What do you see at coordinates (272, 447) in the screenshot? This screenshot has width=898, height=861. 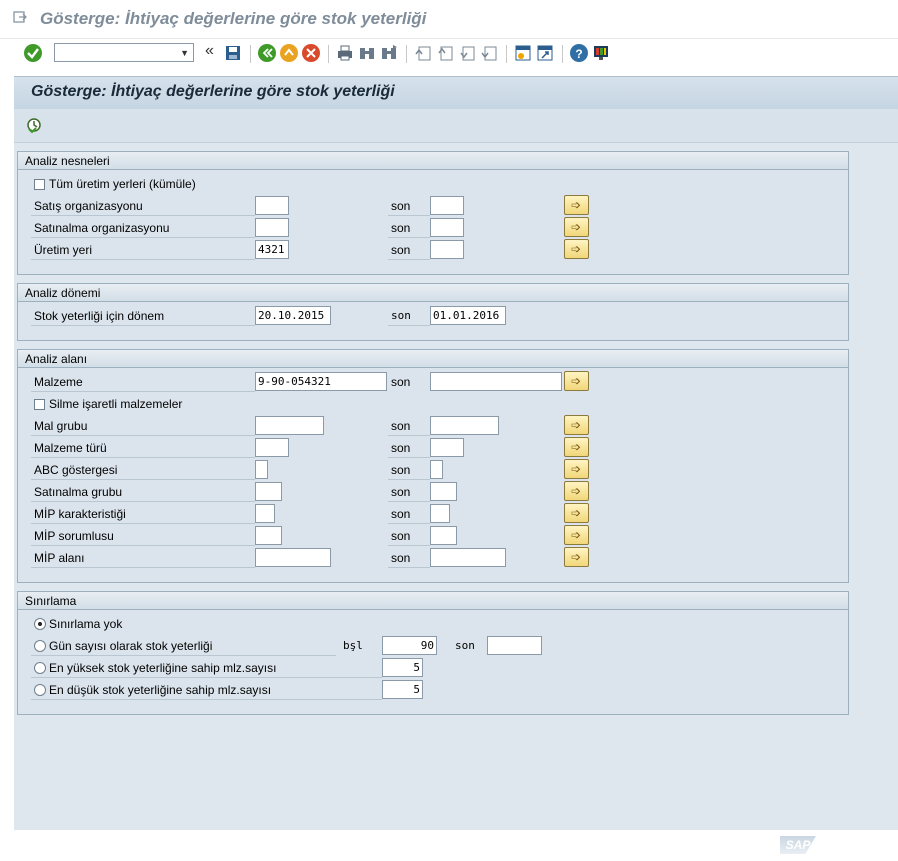 I see `material-type-from-input` at bounding box center [272, 447].